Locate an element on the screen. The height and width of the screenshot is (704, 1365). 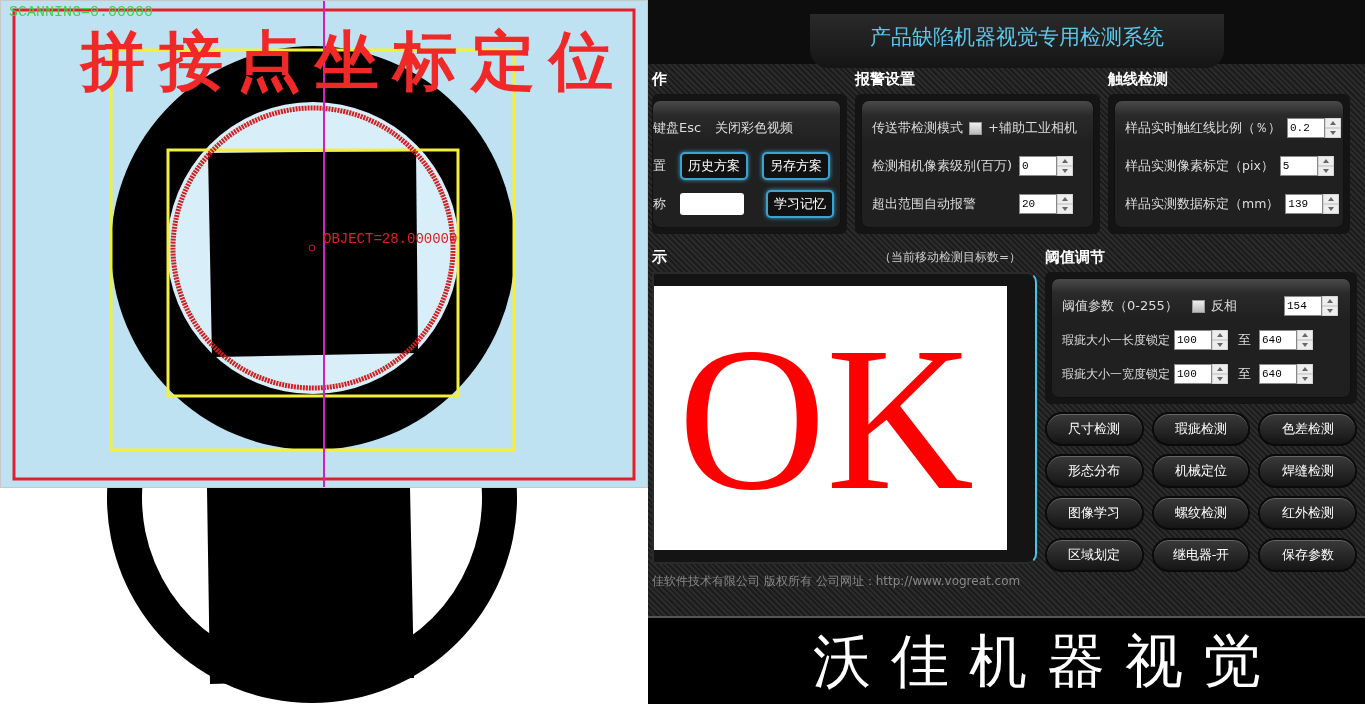
learn-button: 学习记忆 is located at coordinates (800, 204).